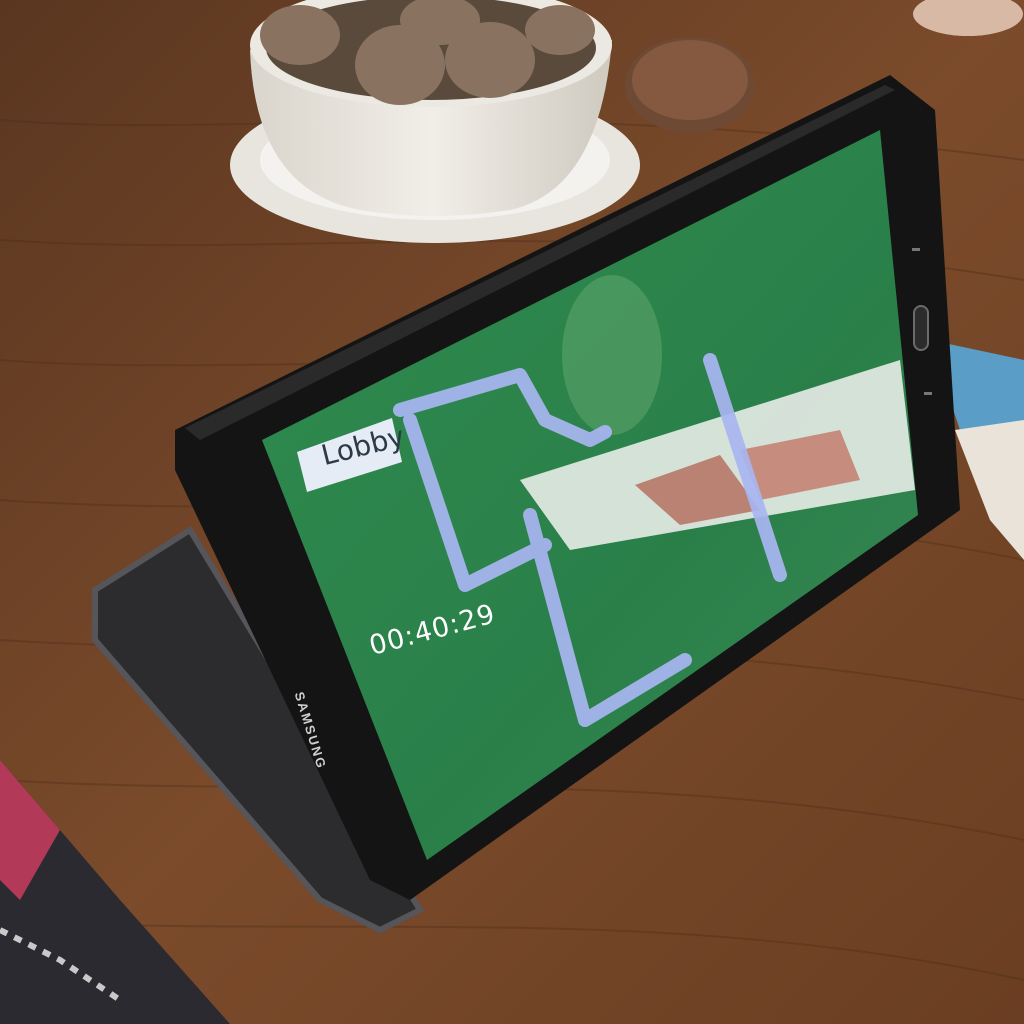  What do you see at coordinates (921, 328) in the screenshot?
I see `home-button` at bounding box center [921, 328].